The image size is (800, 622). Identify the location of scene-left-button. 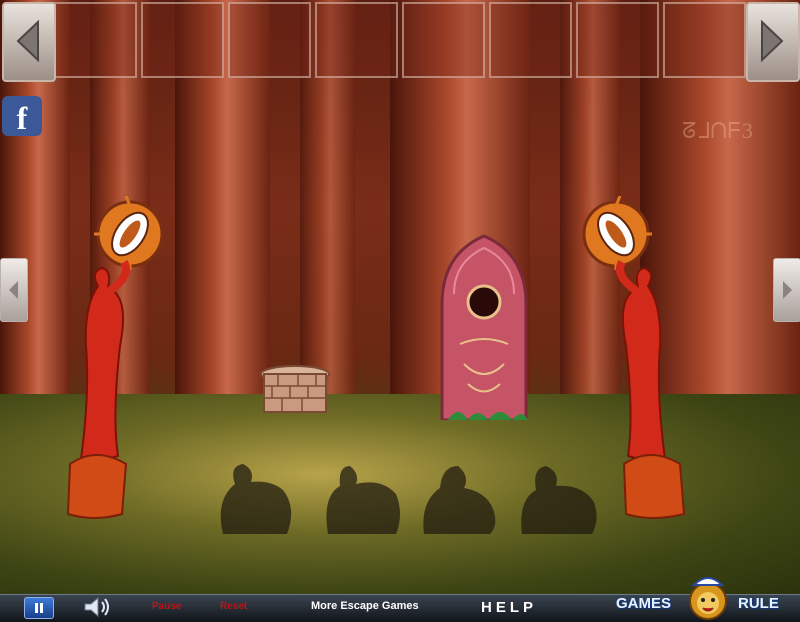
(14, 290).